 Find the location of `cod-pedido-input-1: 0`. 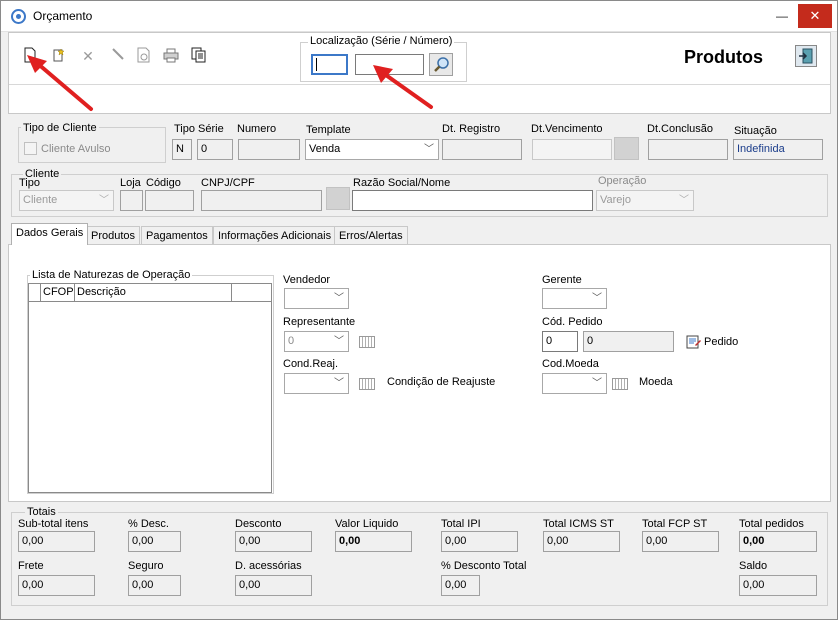

cod-pedido-input-1: 0 is located at coordinates (560, 341).